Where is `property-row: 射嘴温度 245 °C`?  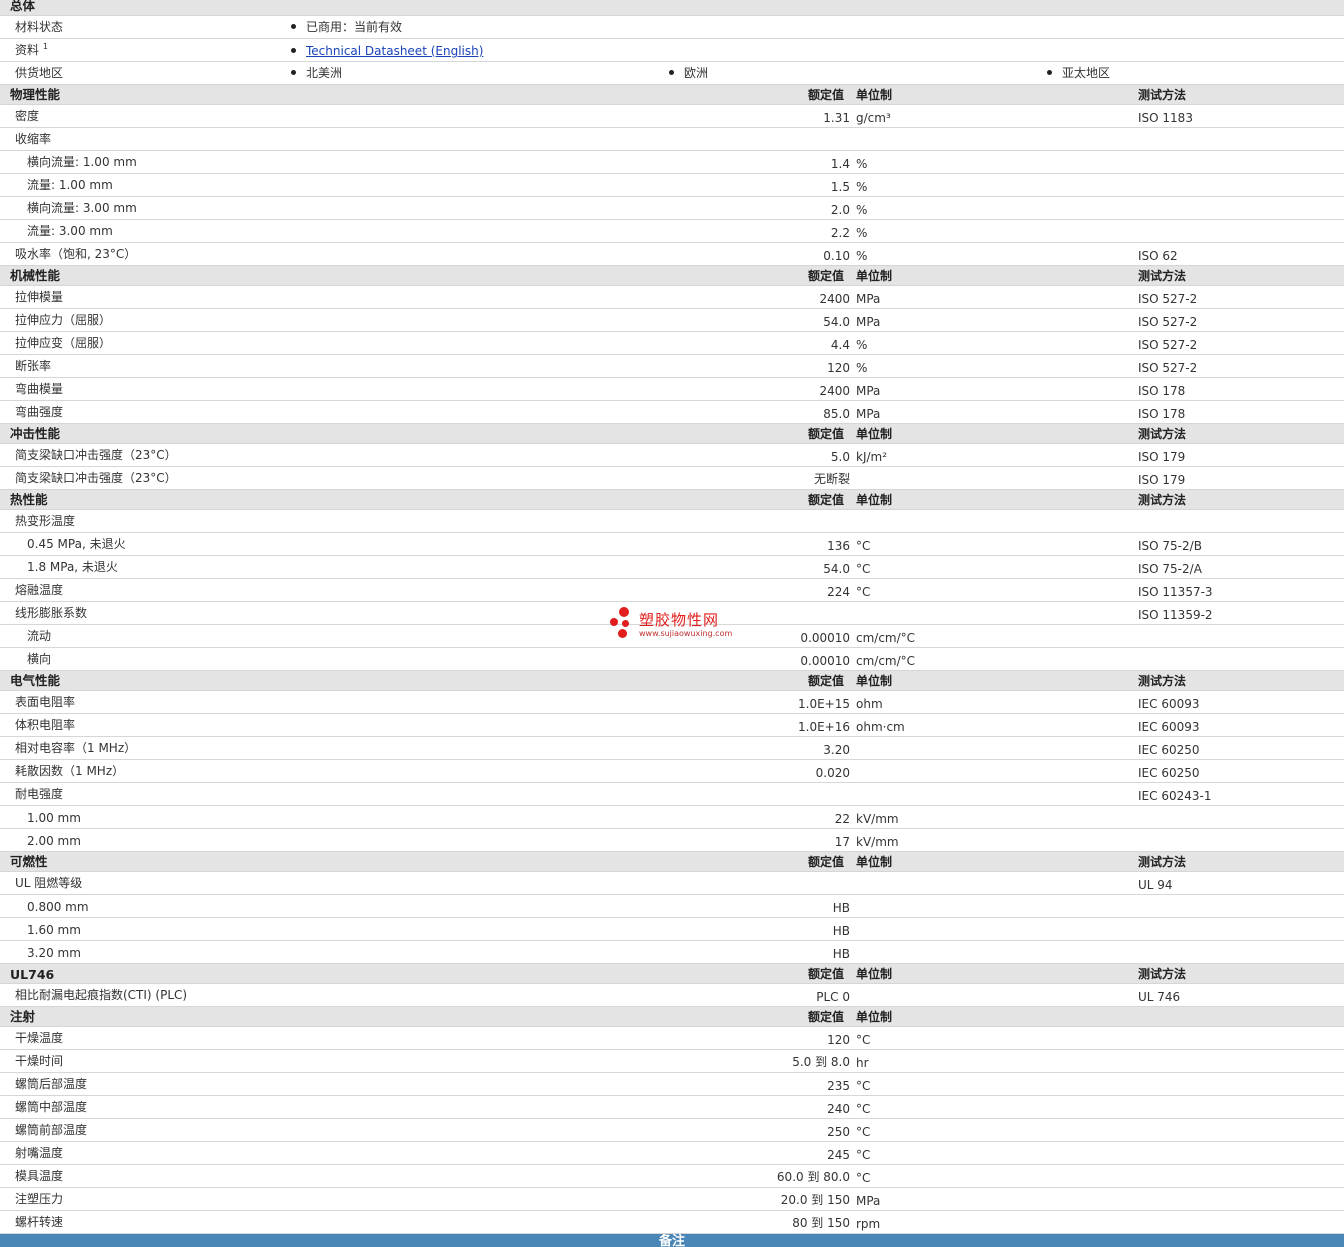
property-row: 射嘴温度 245 °C is located at coordinates (672, 1153).